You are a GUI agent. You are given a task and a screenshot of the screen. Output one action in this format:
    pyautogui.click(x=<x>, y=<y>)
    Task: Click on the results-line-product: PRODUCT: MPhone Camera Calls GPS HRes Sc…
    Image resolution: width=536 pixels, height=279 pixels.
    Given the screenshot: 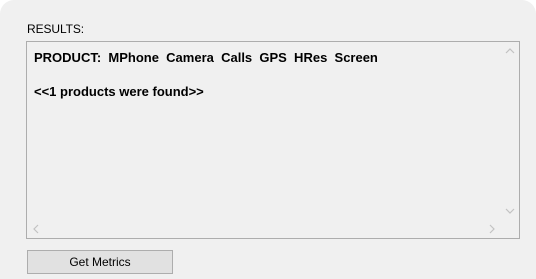 What is the action you would take?
    pyautogui.click(x=206, y=57)
    